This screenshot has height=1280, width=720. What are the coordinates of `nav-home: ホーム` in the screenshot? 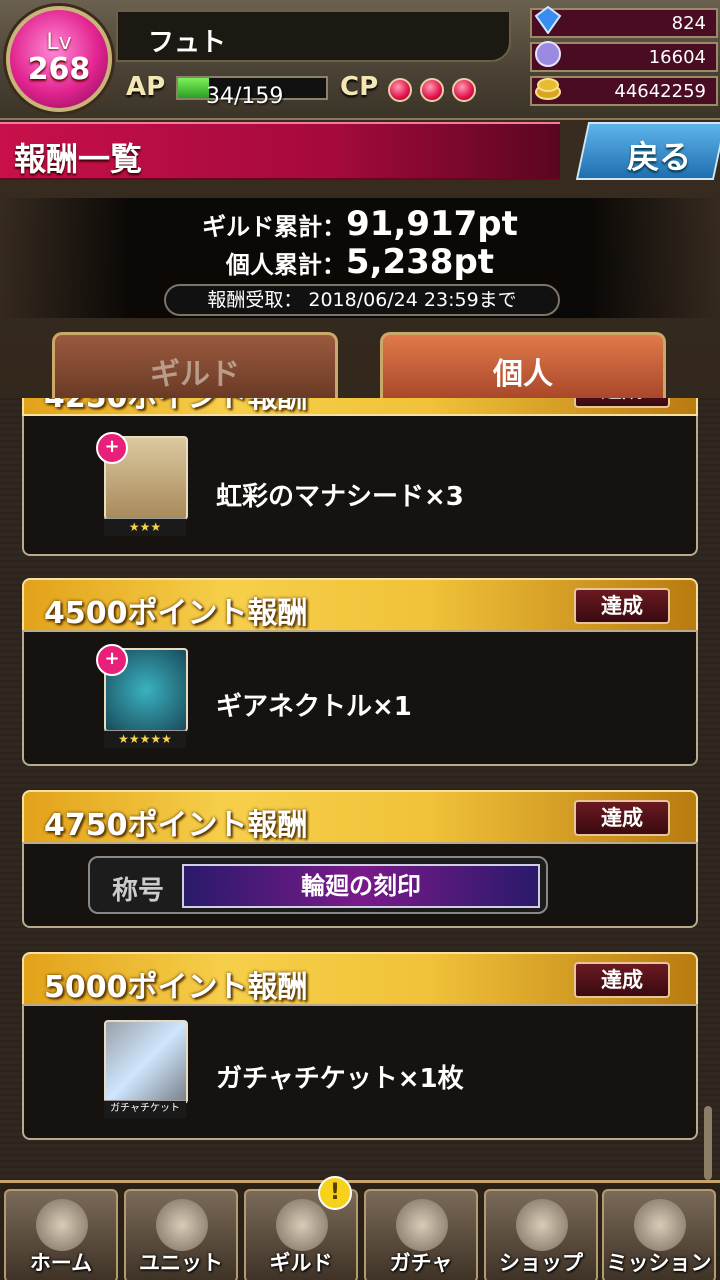 It's located at (61, 1234).